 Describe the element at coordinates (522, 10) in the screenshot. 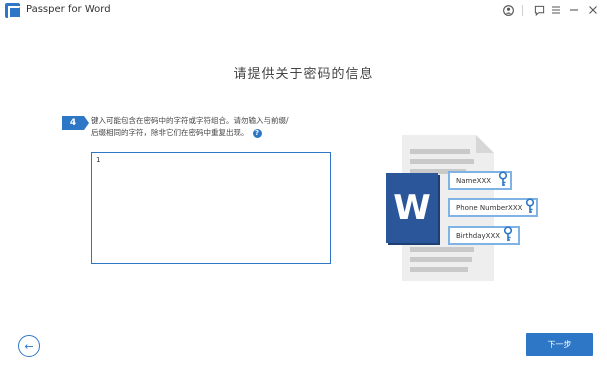

I see `titlebar-divider` at that location.